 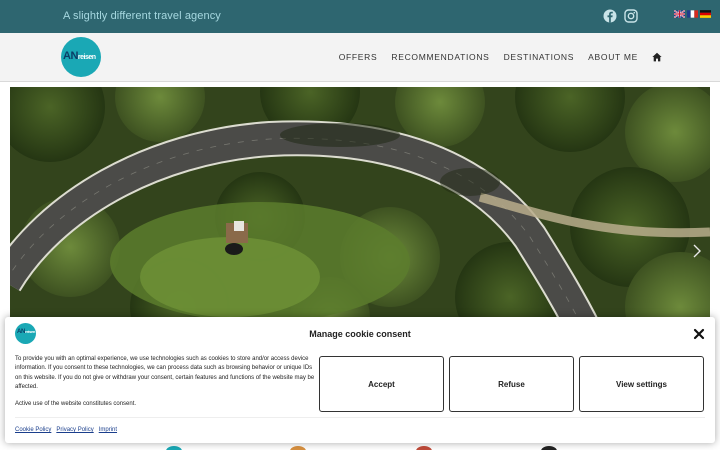 I want to click on flag-uk-icon, so click(x=679, y=14).